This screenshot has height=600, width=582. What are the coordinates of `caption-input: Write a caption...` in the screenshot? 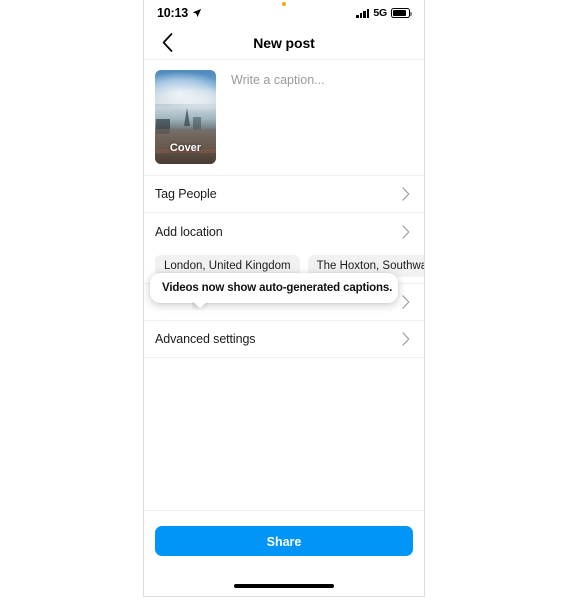 It's located at (322, 117).